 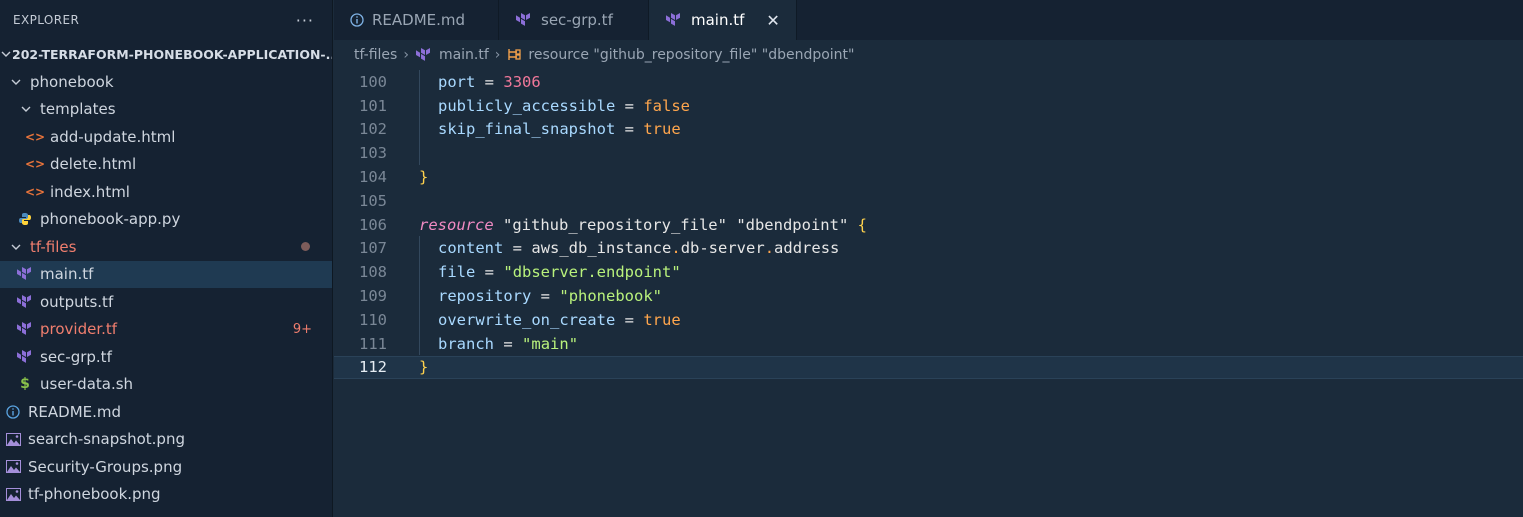 I want to click on token: aws_db_instance, so click(x=601, y=248).